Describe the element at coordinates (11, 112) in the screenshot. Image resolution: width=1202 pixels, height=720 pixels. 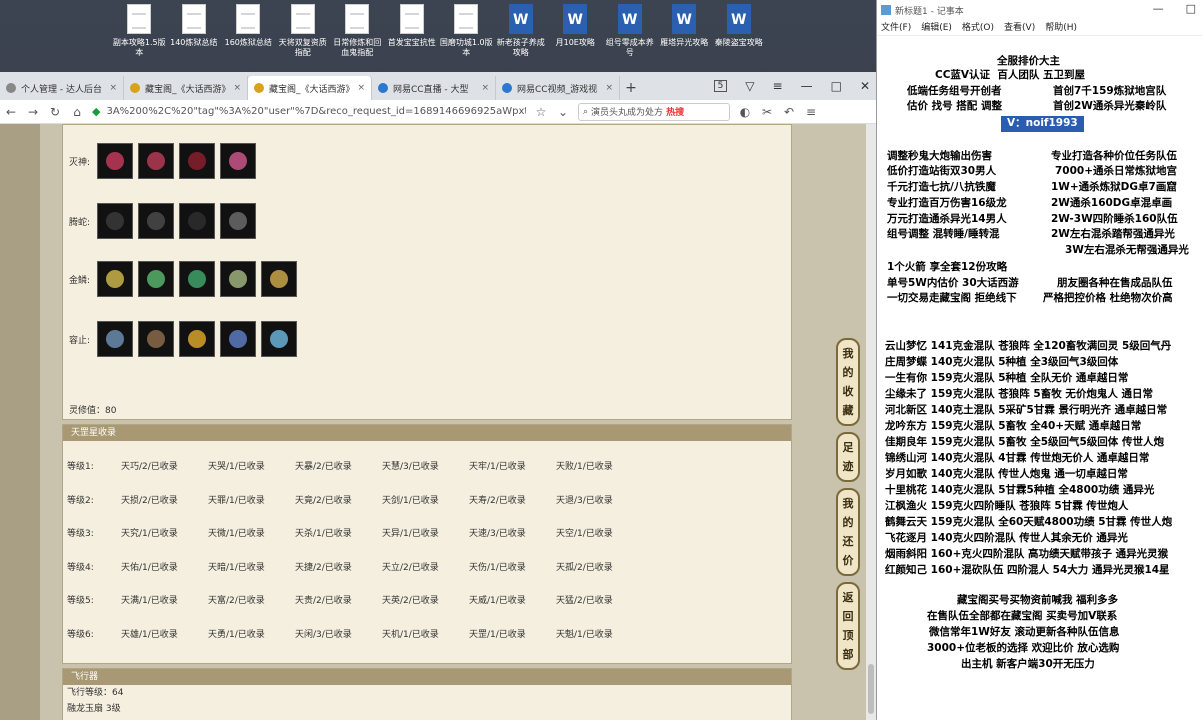
I see `back-icon: ←` at that location.